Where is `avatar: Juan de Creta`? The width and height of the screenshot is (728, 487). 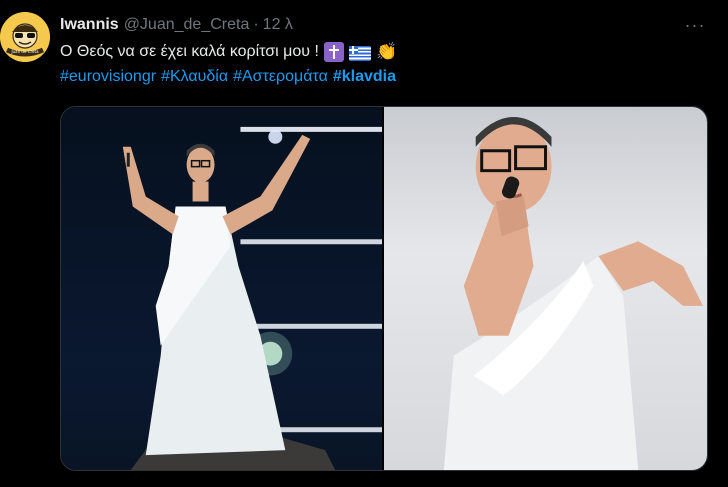 avatar: Juan de Creta is located at coordinates (25, 37).